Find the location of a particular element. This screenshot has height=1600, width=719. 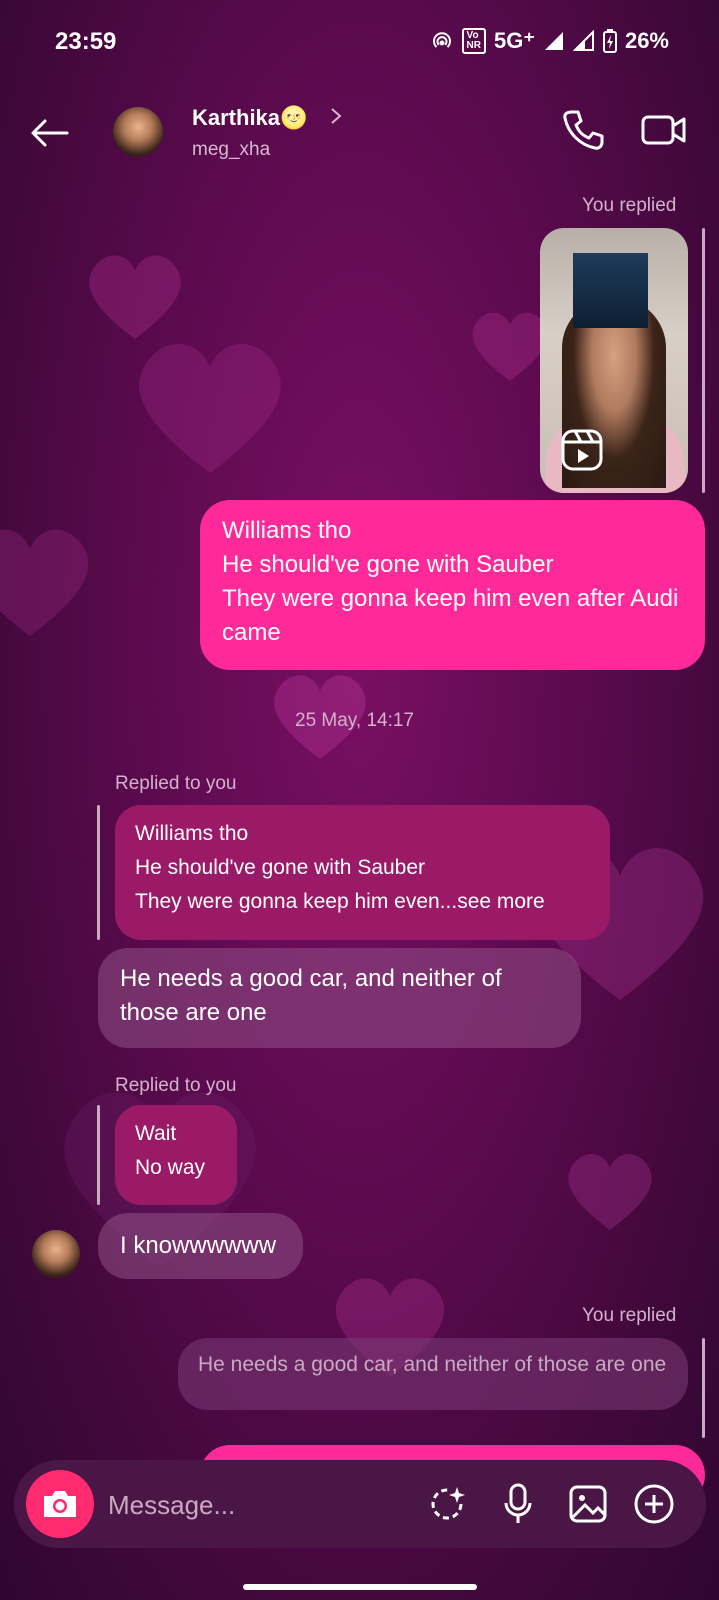

mic-icon is located at coordinates (518, 1503).